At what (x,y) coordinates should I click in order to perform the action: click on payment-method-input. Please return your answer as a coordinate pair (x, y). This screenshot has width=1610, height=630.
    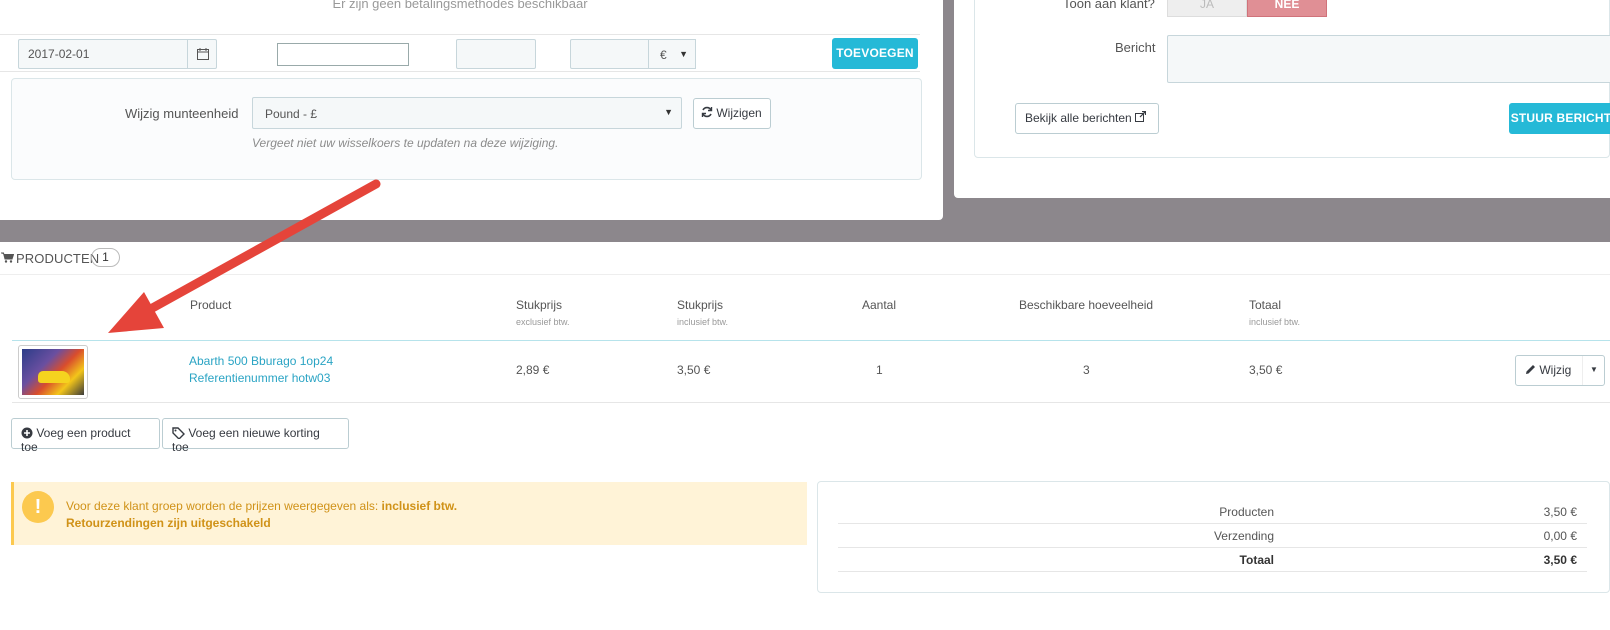
    Looking at the image, I should click on (343, 54).